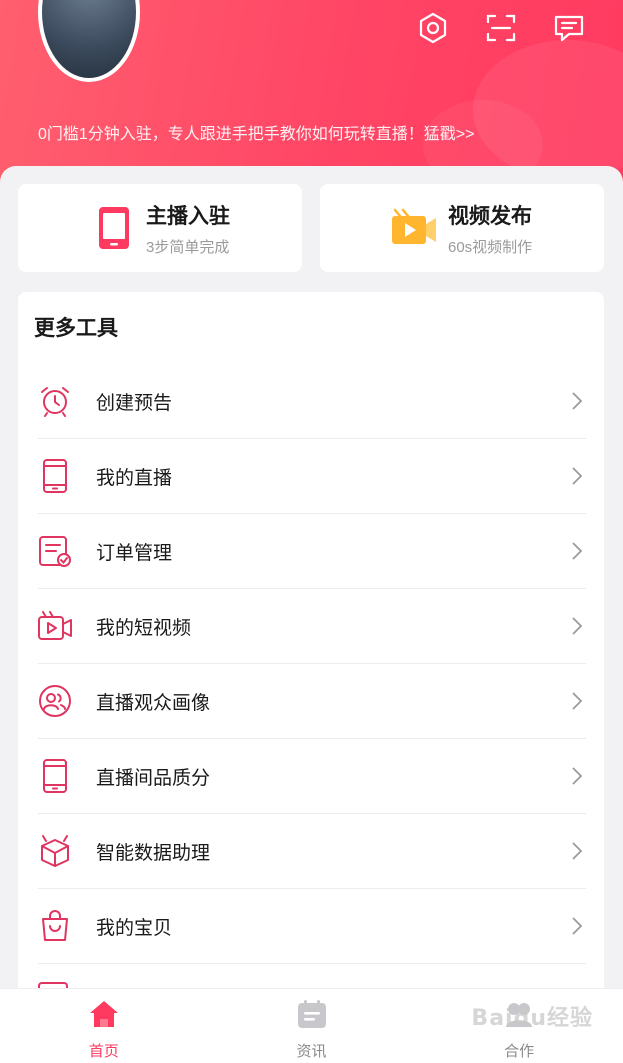 Image resolution: width=623 pixels, height=1063 pixels. I want to click on video-play-icon, so click(55, 626).